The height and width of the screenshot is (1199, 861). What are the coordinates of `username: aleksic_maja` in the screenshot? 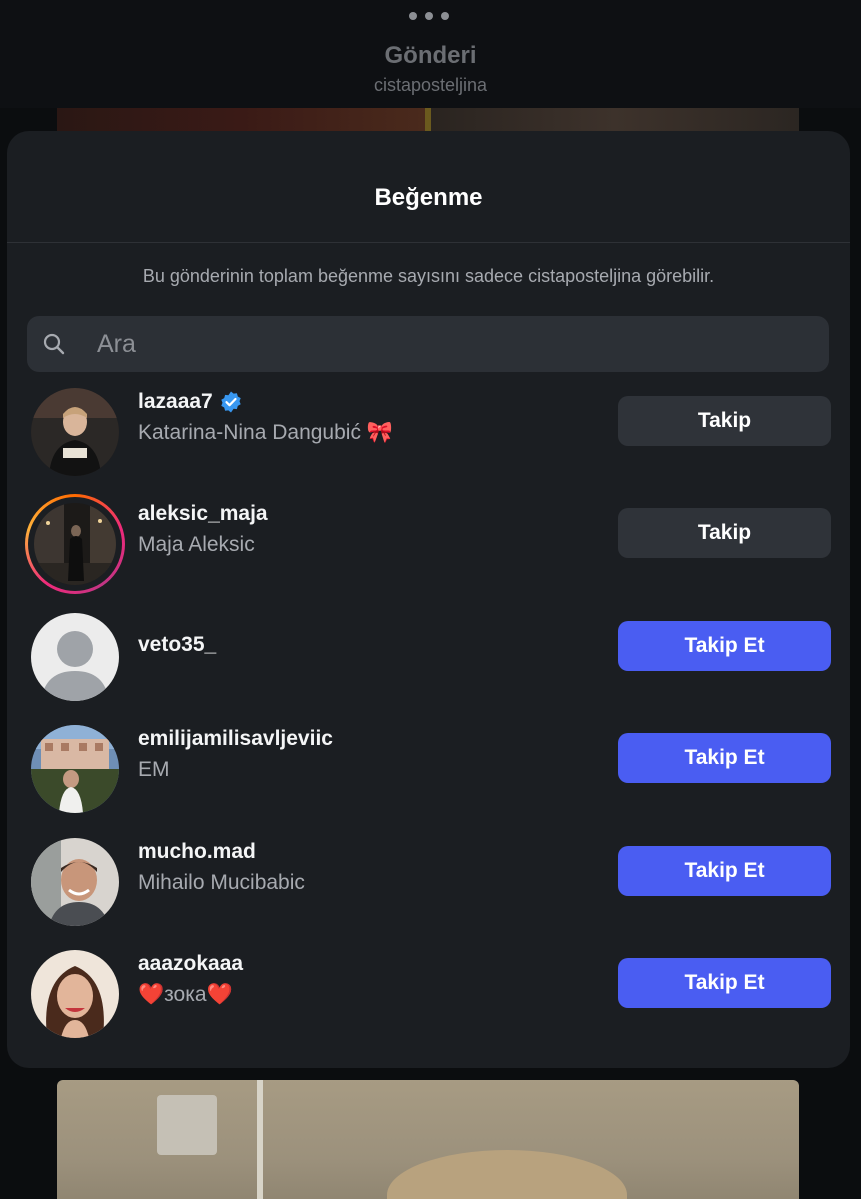 It's located at (203, 514).